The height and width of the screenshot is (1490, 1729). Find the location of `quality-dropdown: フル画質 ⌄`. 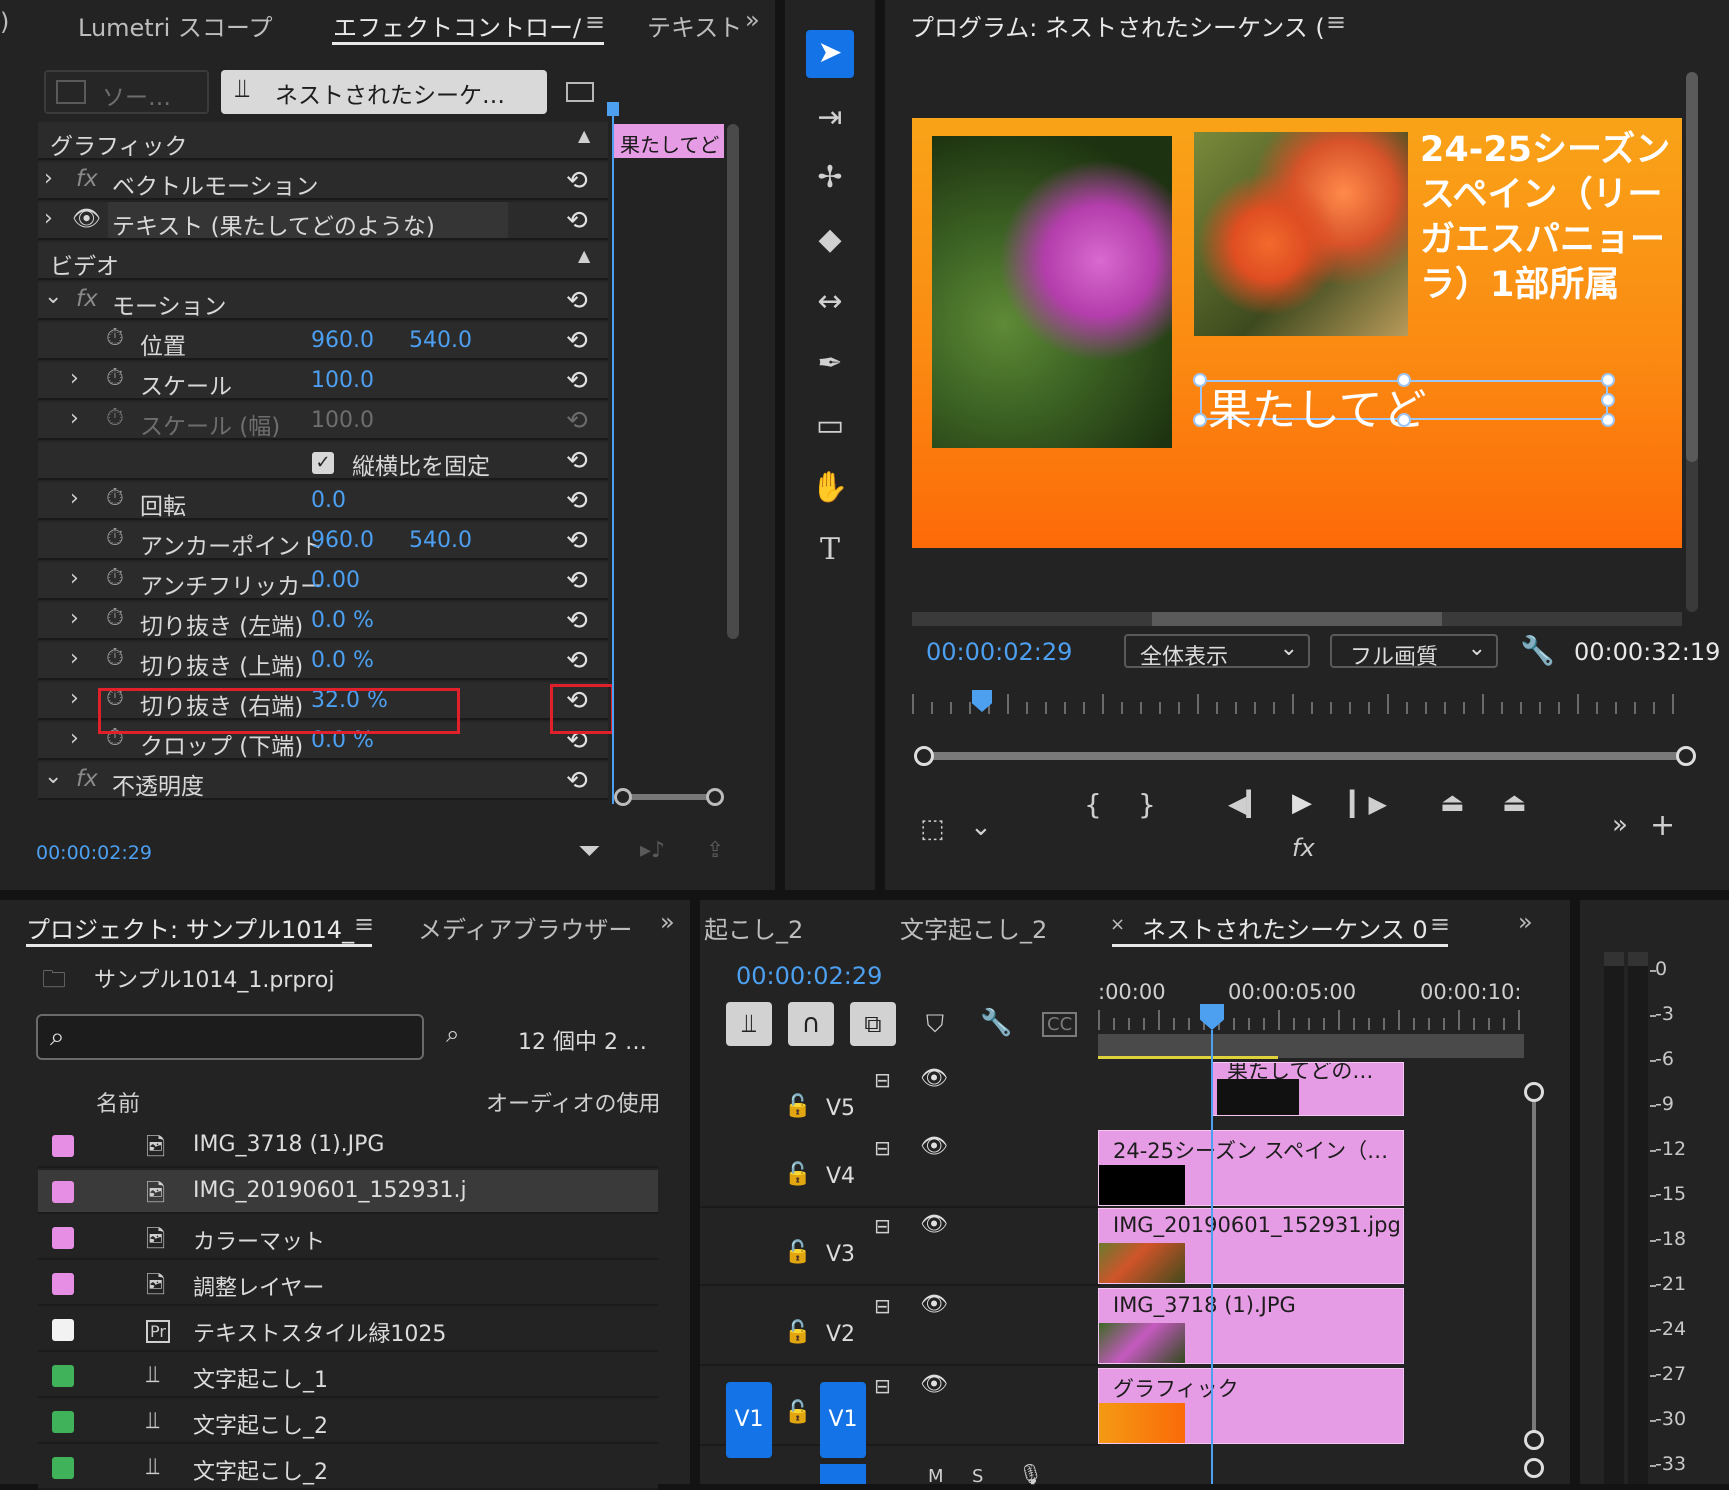

quality-dropdown: フル画質 ⌄ is located at coordinates (1414, 652).